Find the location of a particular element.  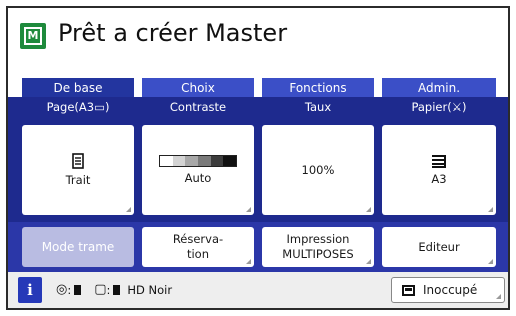

contrast-value: Auto is located at coordinates (198, 178).